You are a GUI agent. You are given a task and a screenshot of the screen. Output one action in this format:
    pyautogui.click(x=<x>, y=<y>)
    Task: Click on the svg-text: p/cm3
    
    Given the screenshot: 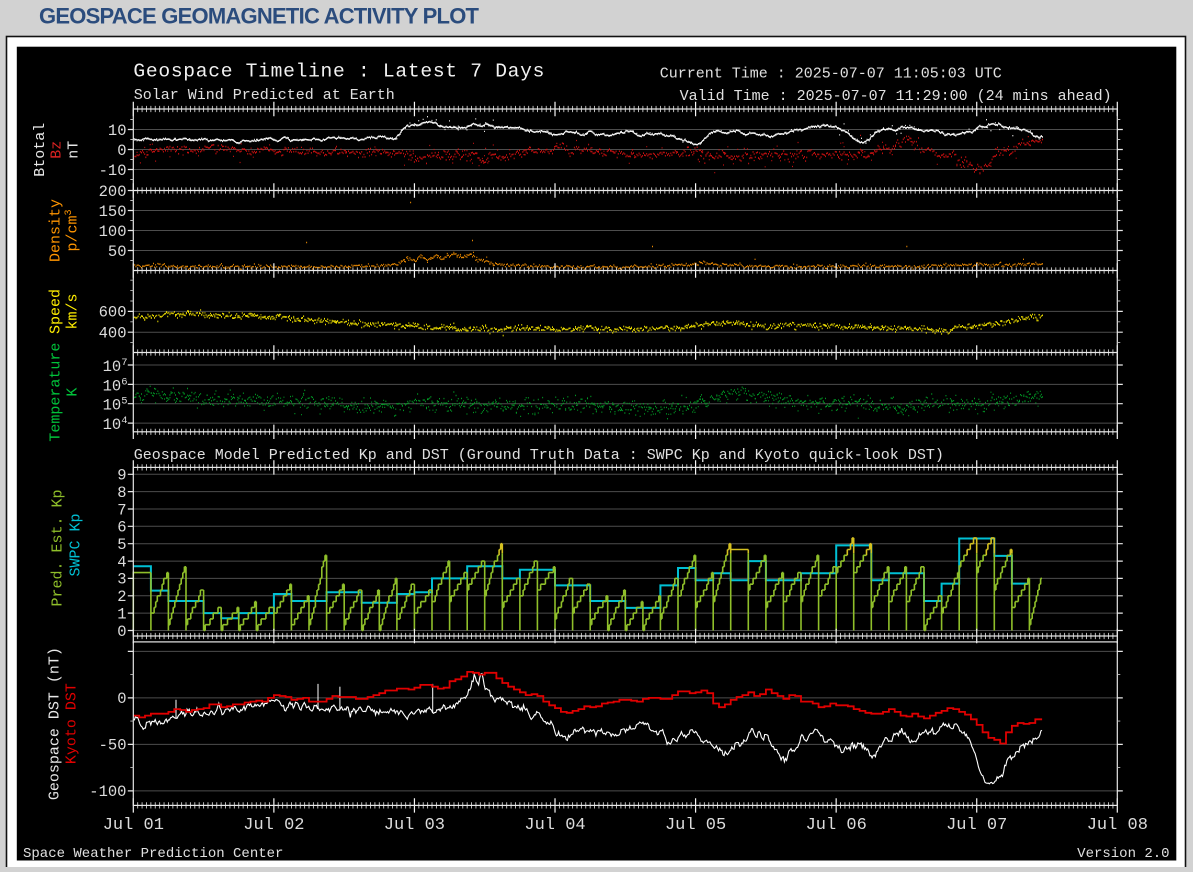 What is the action you would take?
    pyautogui.click(x=73, y=230)
    